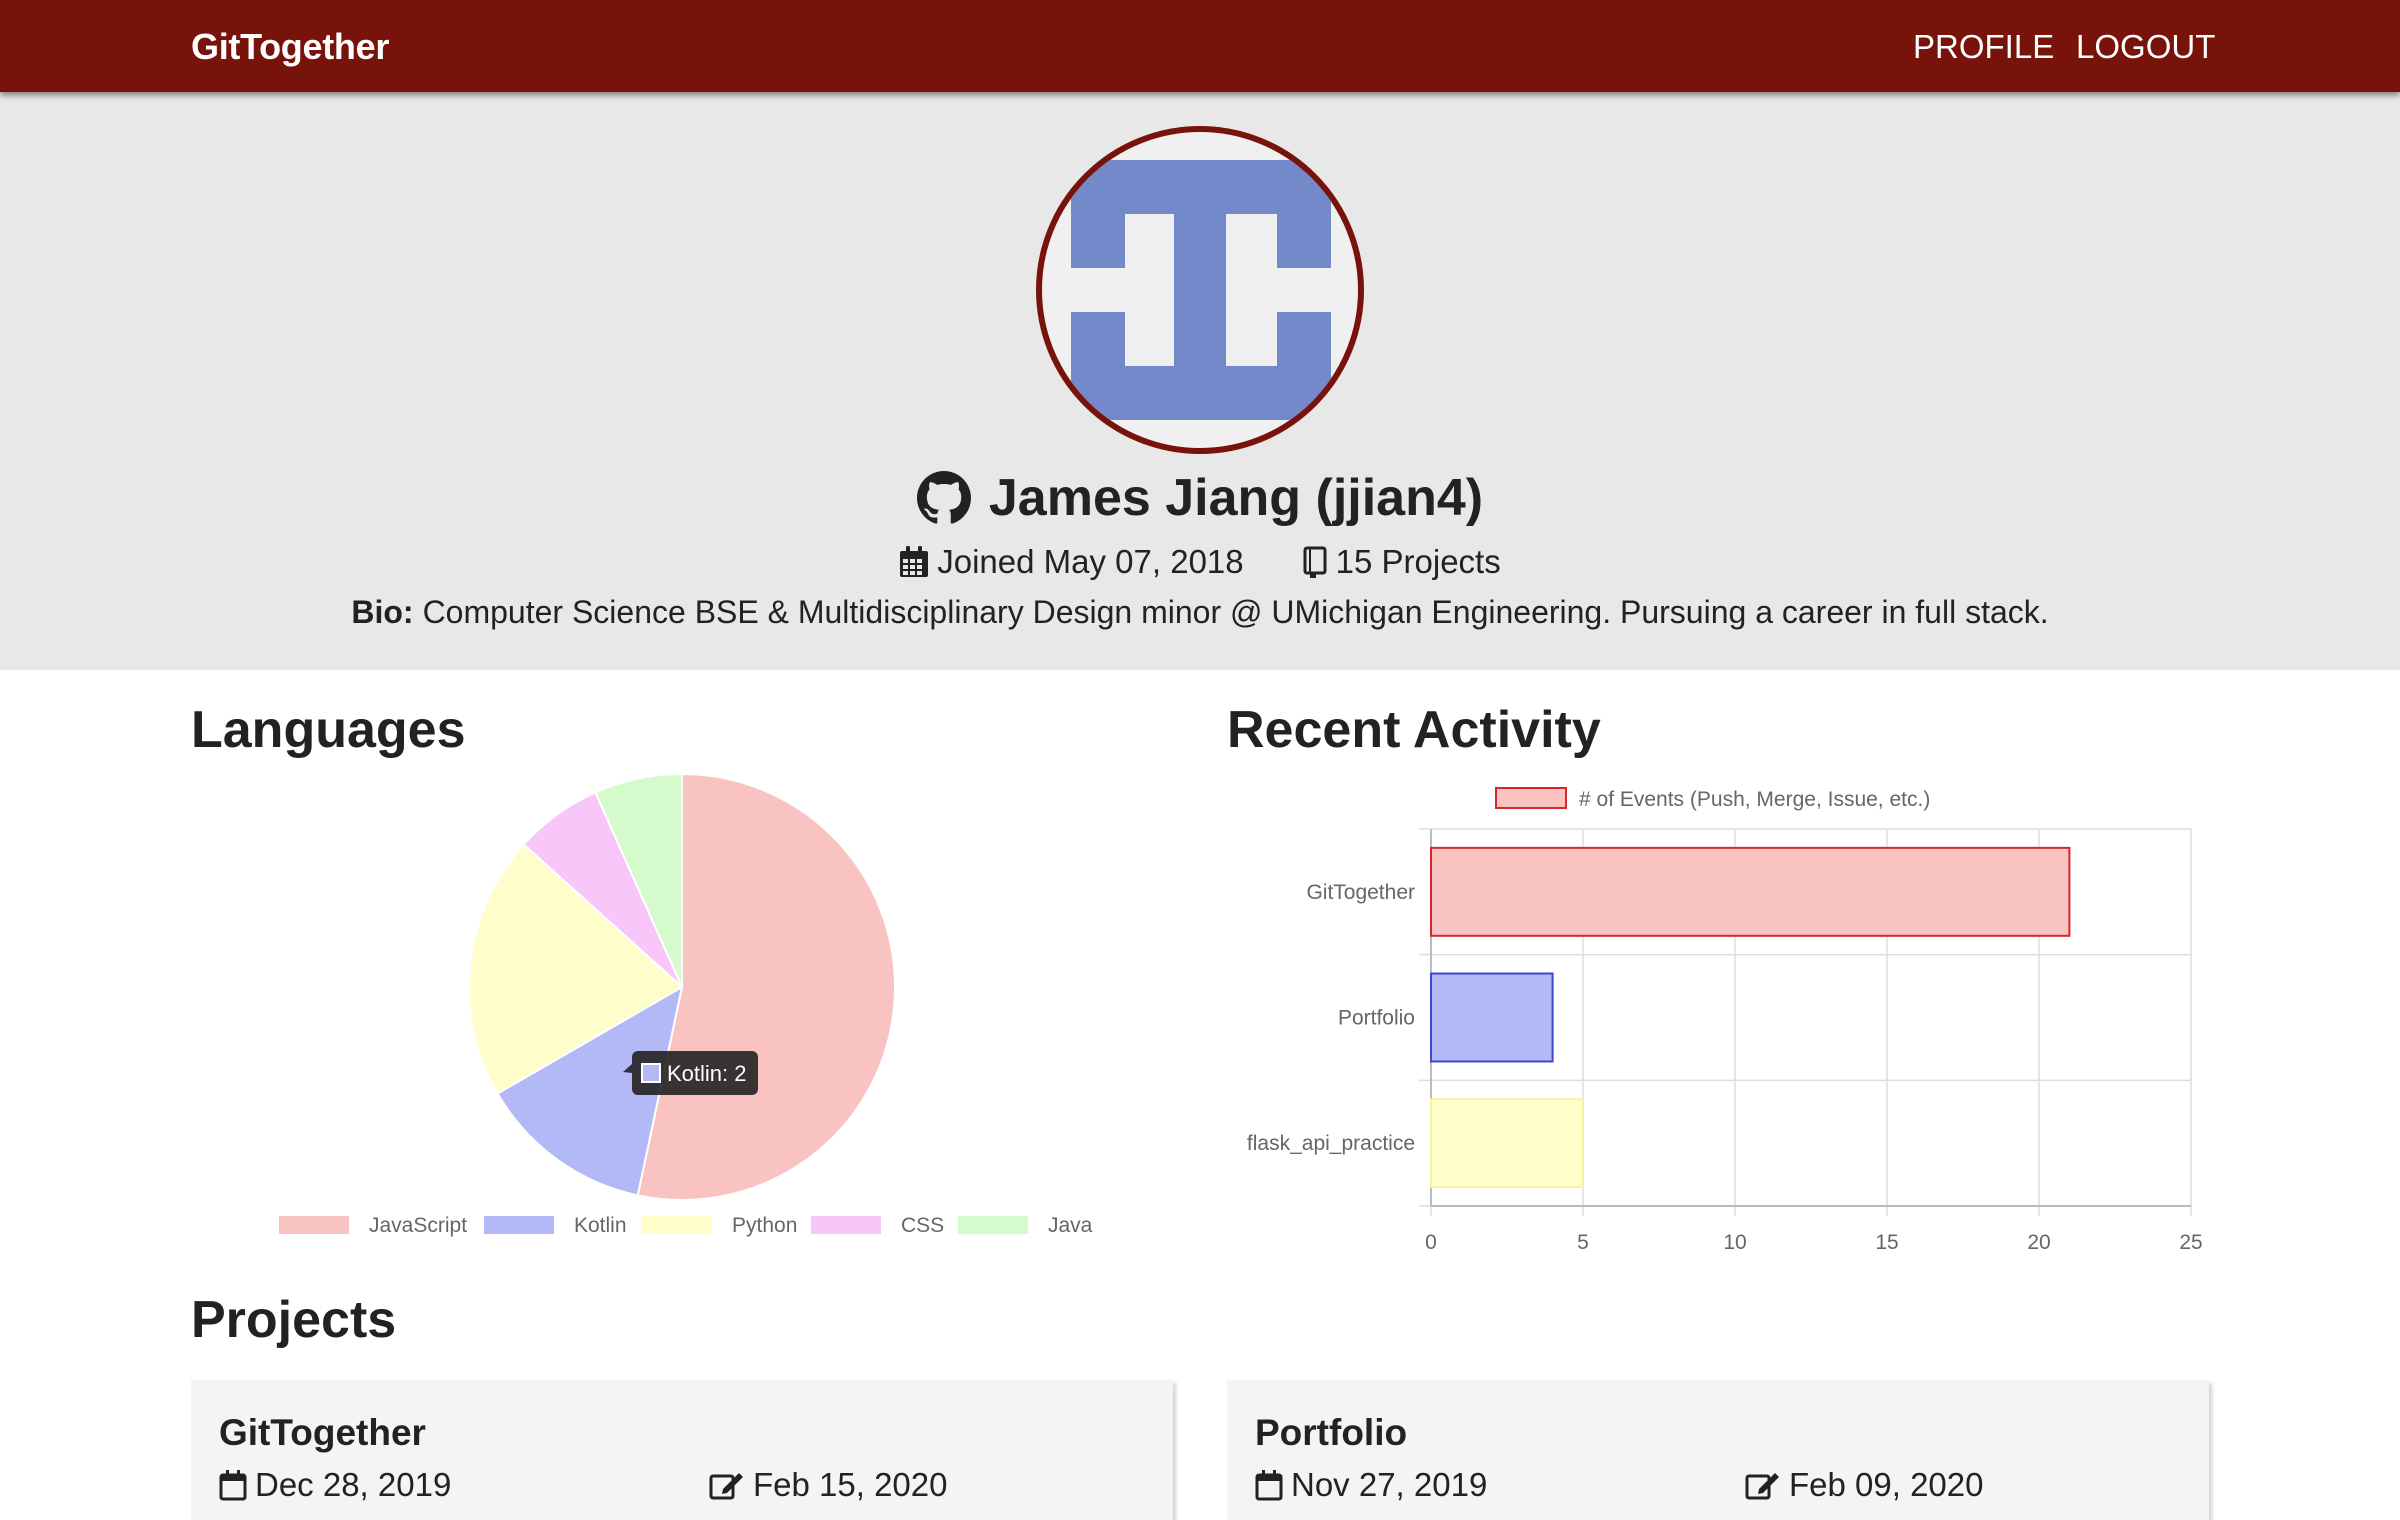 This screenshot has height=1520, width=2400. What do you see at coordinates (353, 1484) in the screenshot?
I see `created-date-text: Dec 28, 2019` at bounding box center [353, 1484].